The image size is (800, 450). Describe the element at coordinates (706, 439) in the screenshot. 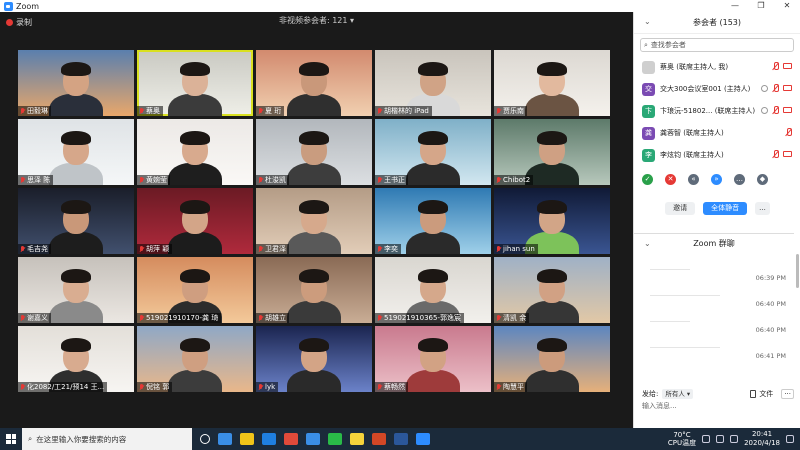

I see `network-icon` at that location.